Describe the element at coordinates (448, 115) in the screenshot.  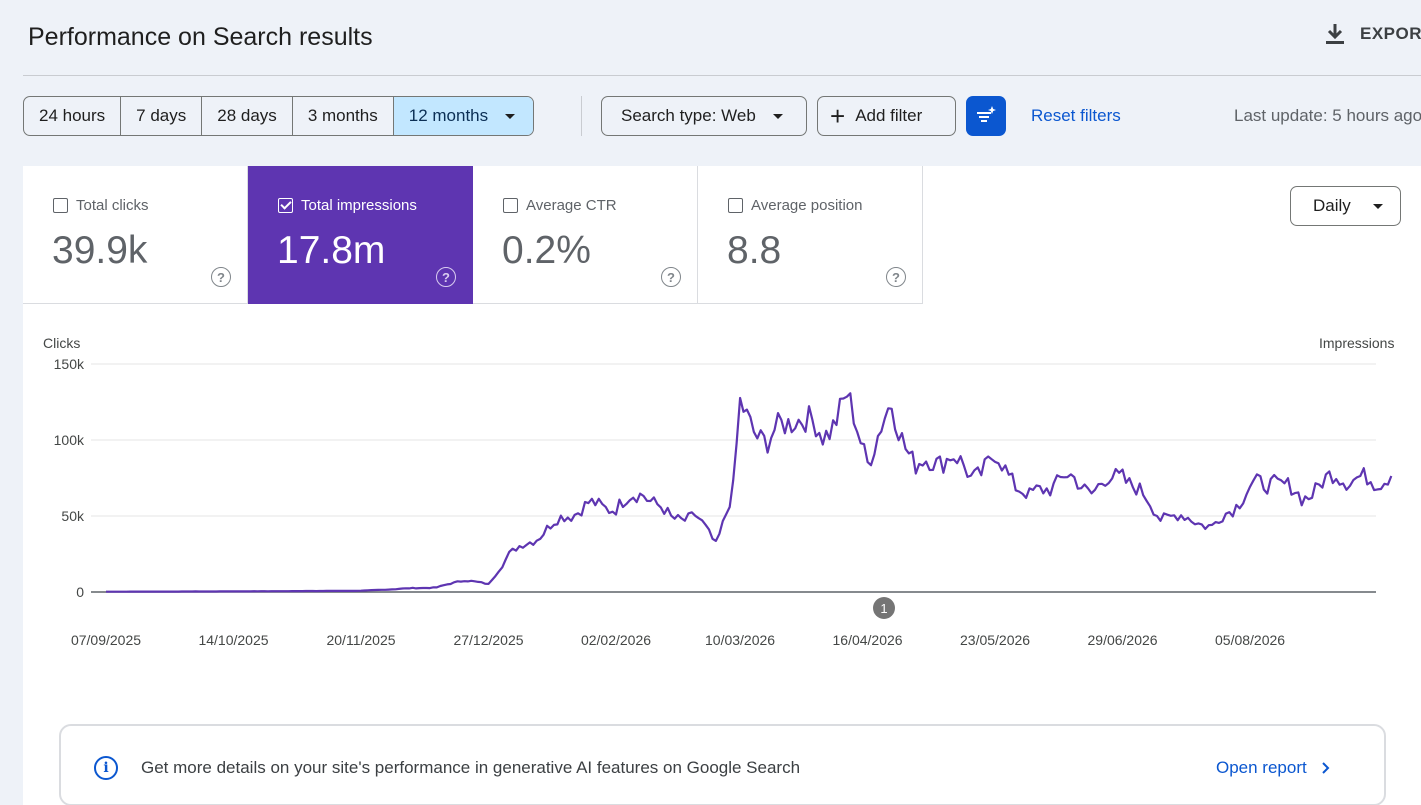
I see `range-12-months-label: 12 months` at that location.